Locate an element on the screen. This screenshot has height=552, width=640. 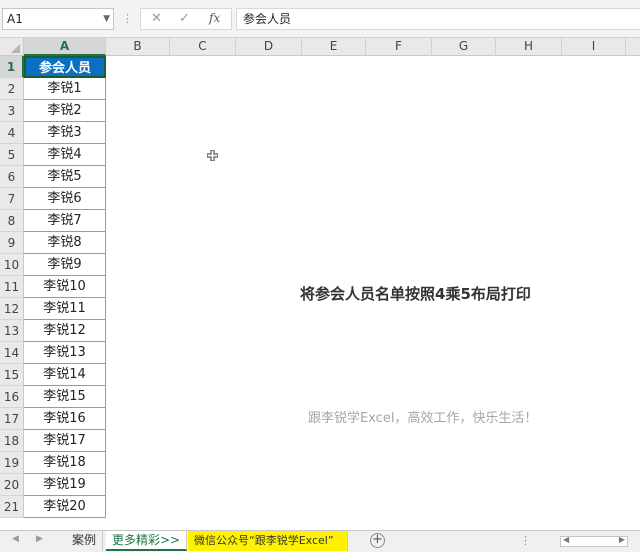
sheet-tab-bar: ◀ ▶ 案例 更多精彩>> 微信公众号“跟李锐学Excel” + ⋮ ◀ ▶ is located at coordinates (320, 541).